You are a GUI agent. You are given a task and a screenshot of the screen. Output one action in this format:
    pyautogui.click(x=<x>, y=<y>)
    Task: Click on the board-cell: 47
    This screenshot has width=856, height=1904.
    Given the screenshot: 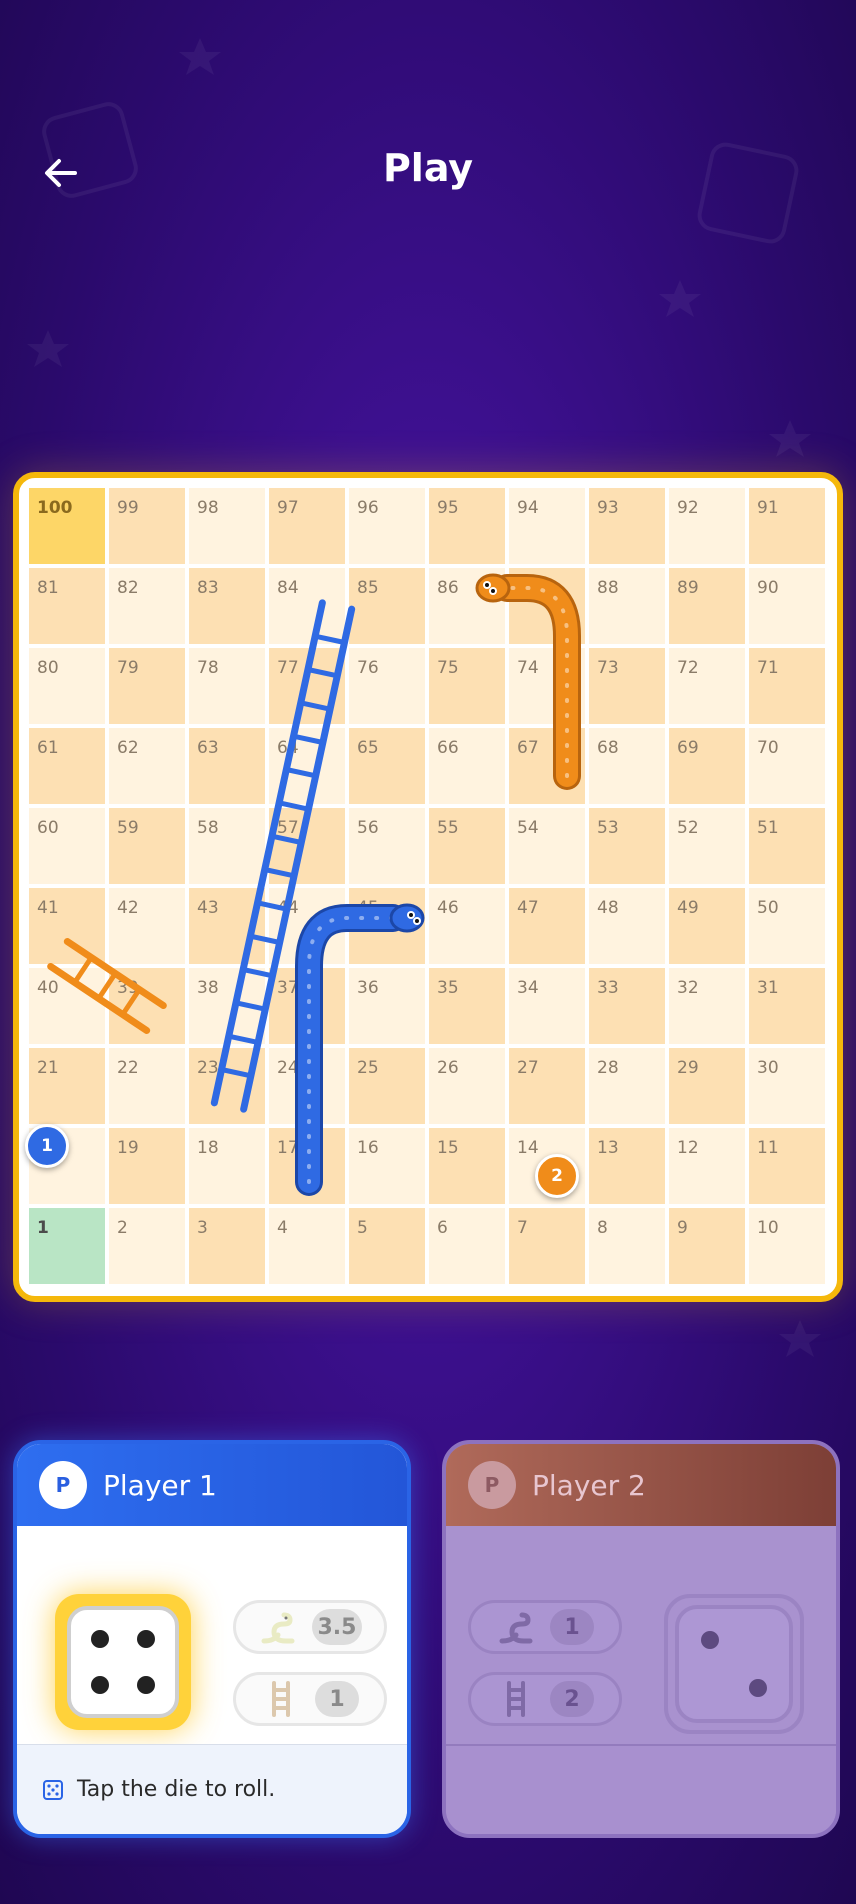 What is the action you would take?
    pyautogui.click(x=547, y=926)
    